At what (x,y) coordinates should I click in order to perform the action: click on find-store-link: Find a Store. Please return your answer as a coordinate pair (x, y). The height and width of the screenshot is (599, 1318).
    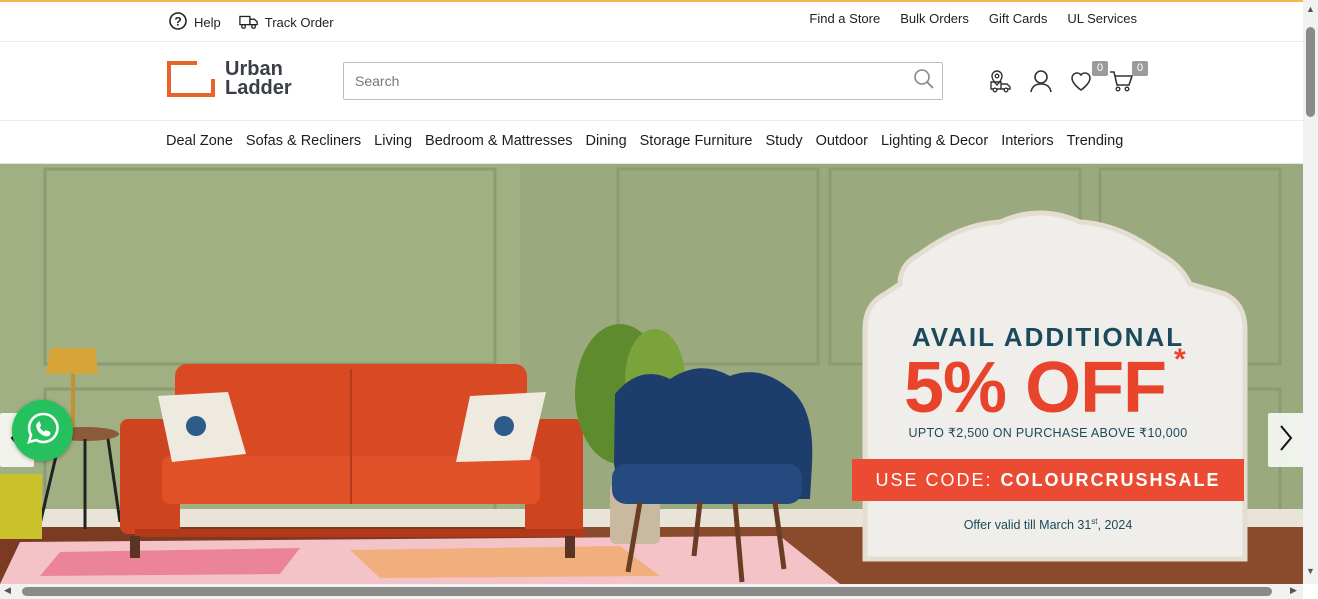
    Looking at the image, I should click on (844, 18).